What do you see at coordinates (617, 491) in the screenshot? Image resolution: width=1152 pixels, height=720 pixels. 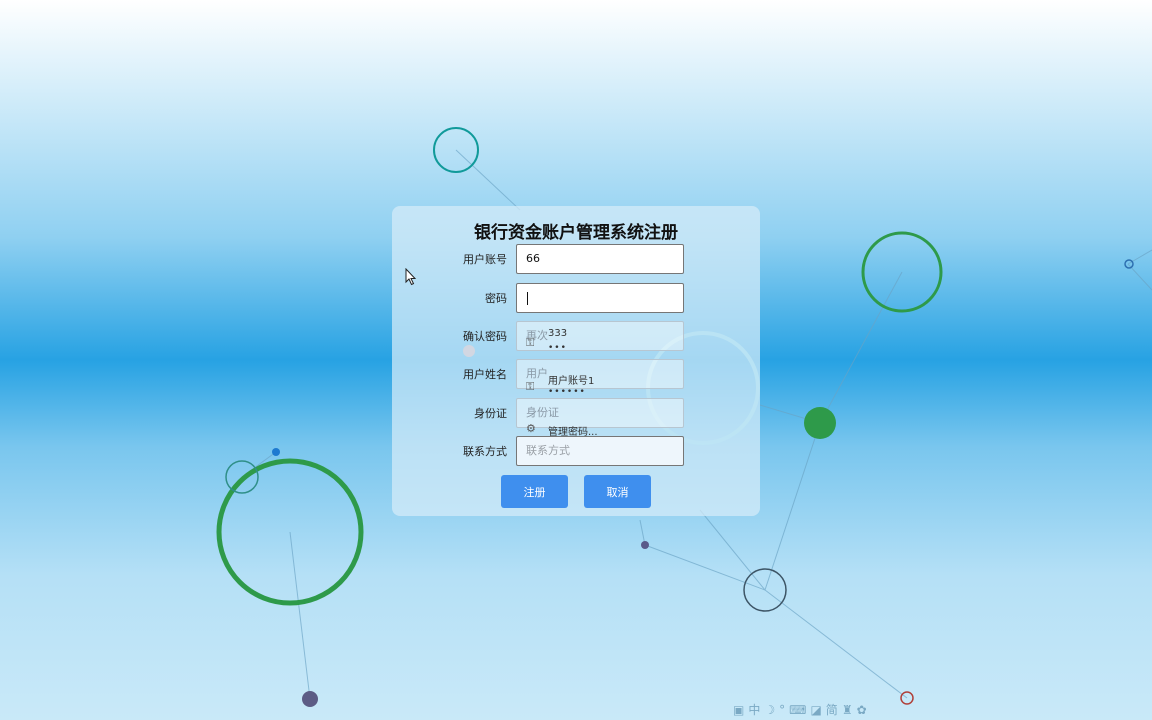 I see `cancel-button: 取消` at bounding box center [617, 491].